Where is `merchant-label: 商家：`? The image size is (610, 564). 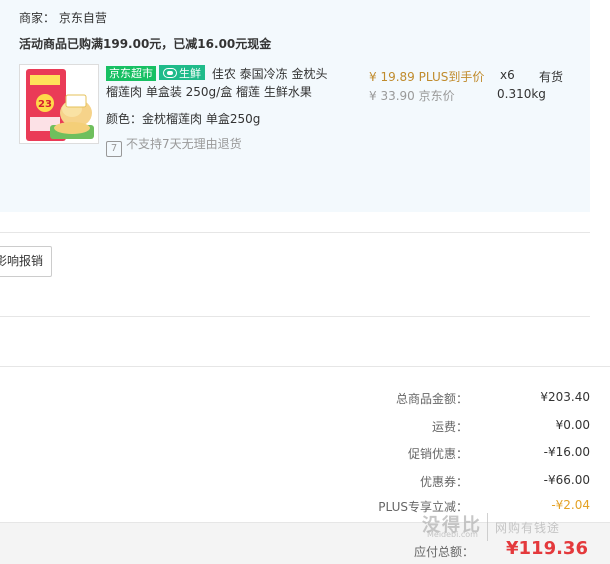 merchant-label: 商家： is located at coordinates (37, 18).